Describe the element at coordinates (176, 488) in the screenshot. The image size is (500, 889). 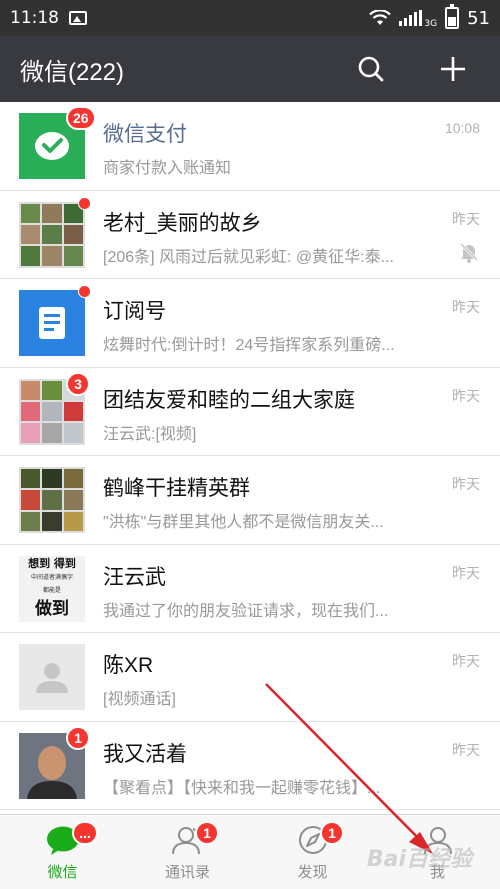
I see `chat-name: 鹤峰干挂精英群` at that location.